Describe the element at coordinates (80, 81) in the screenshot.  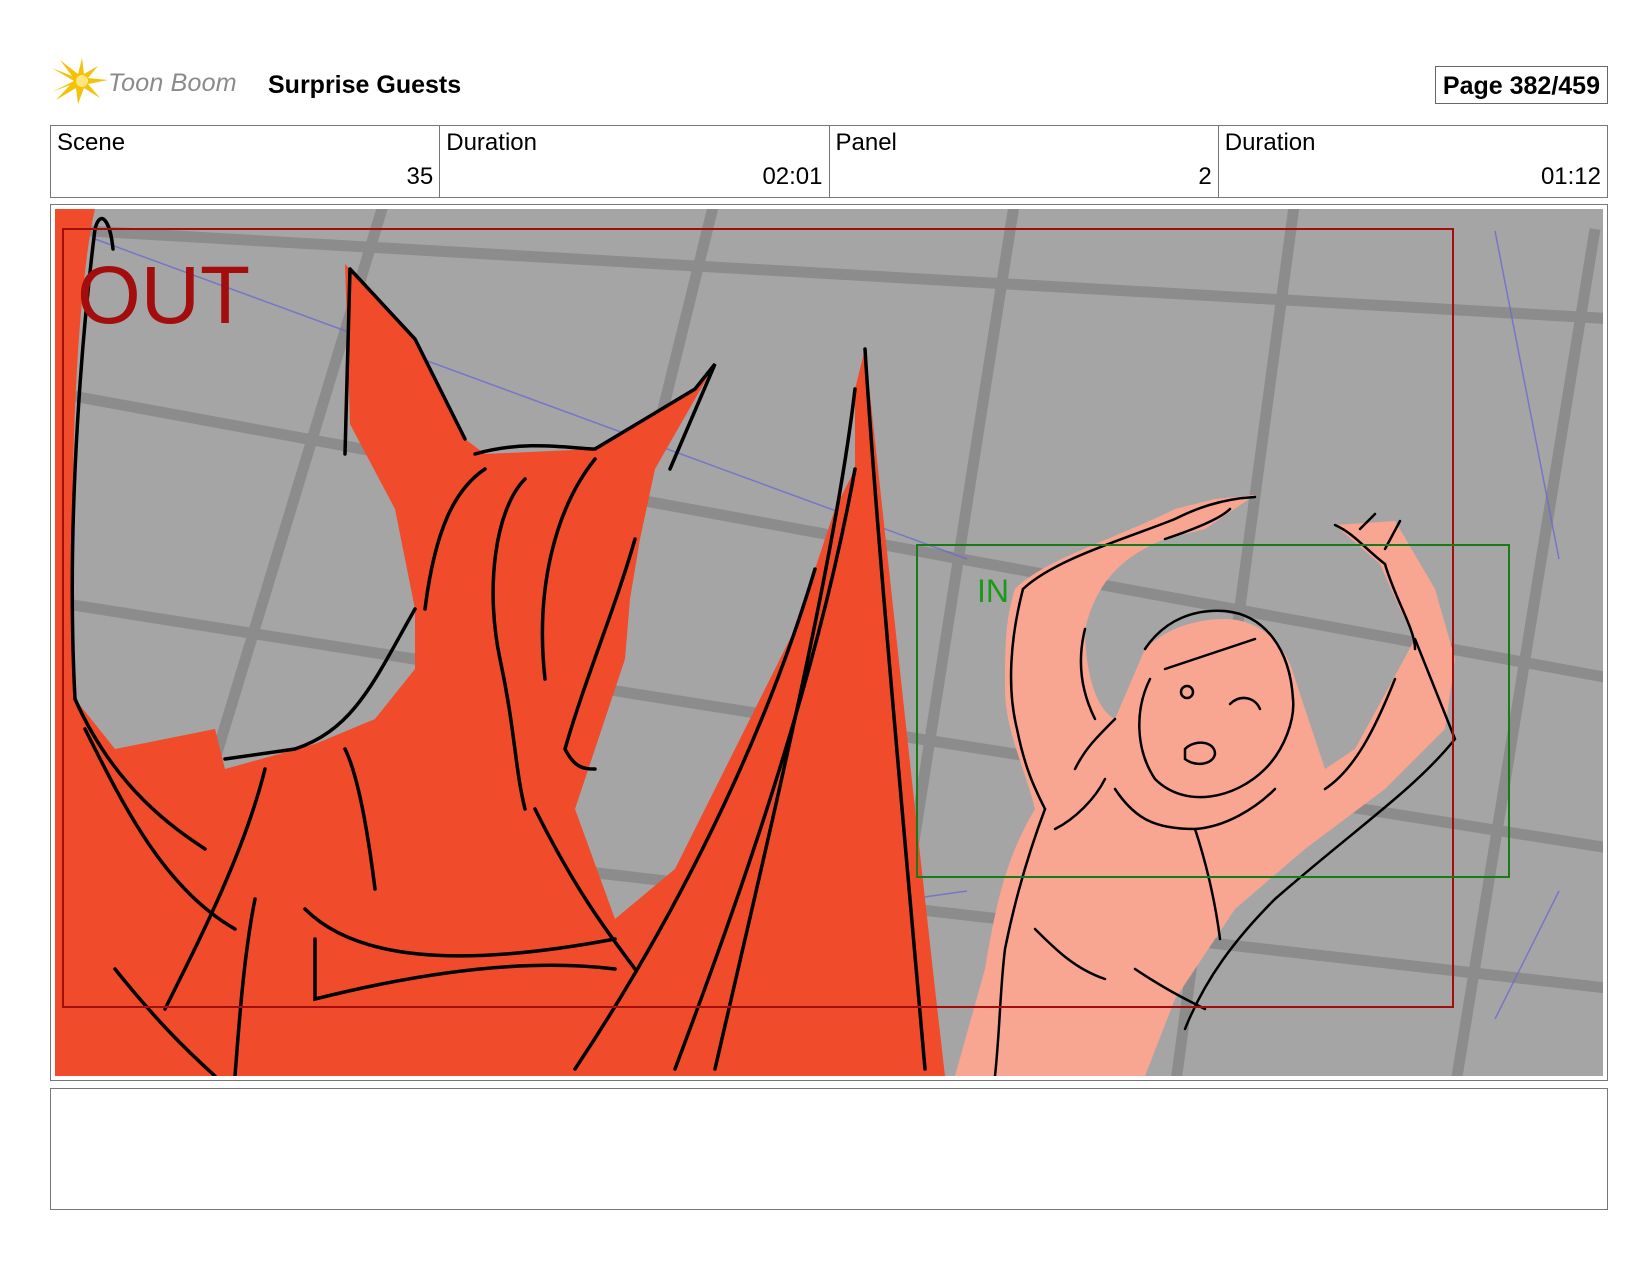
I see `starburst-icon` at that location.